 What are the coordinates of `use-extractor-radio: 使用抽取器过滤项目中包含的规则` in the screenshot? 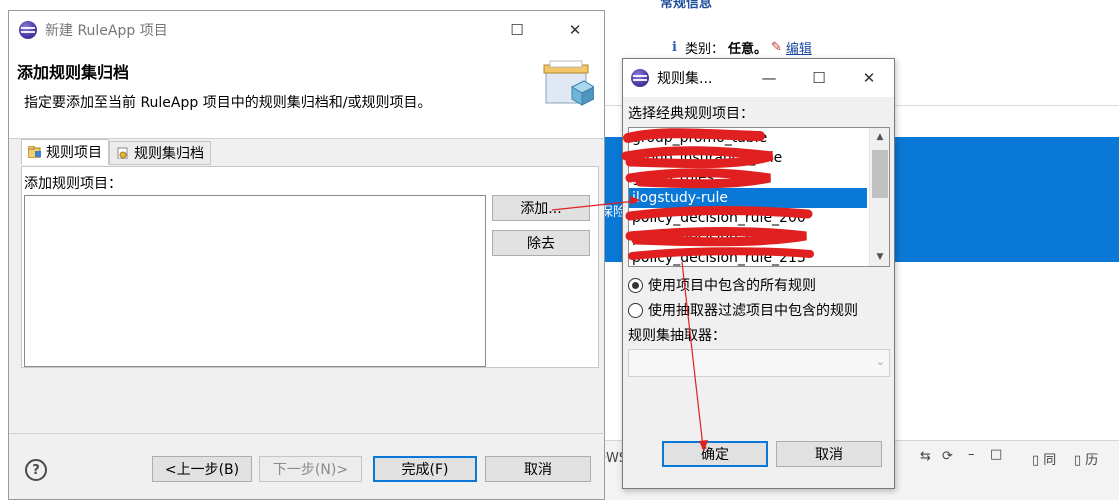 It's located at (743, 310).